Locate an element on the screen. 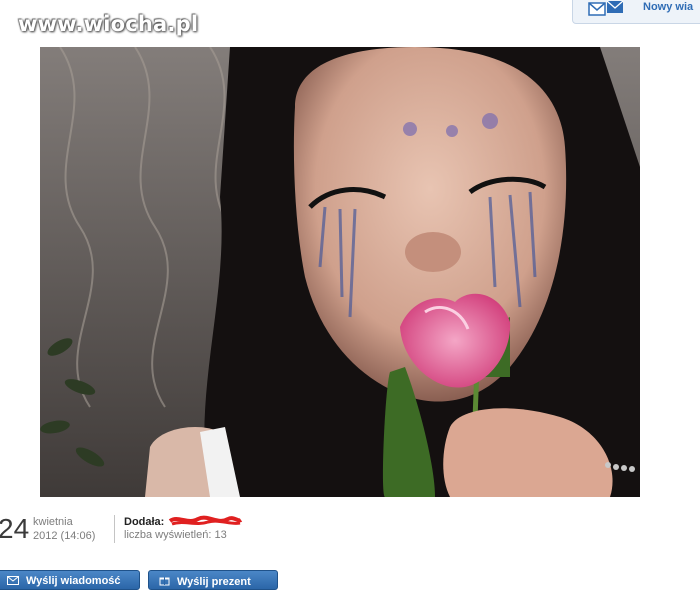 The image size is (700, 590). added-by-label: Dodała: is located at coordinates (144, 522).